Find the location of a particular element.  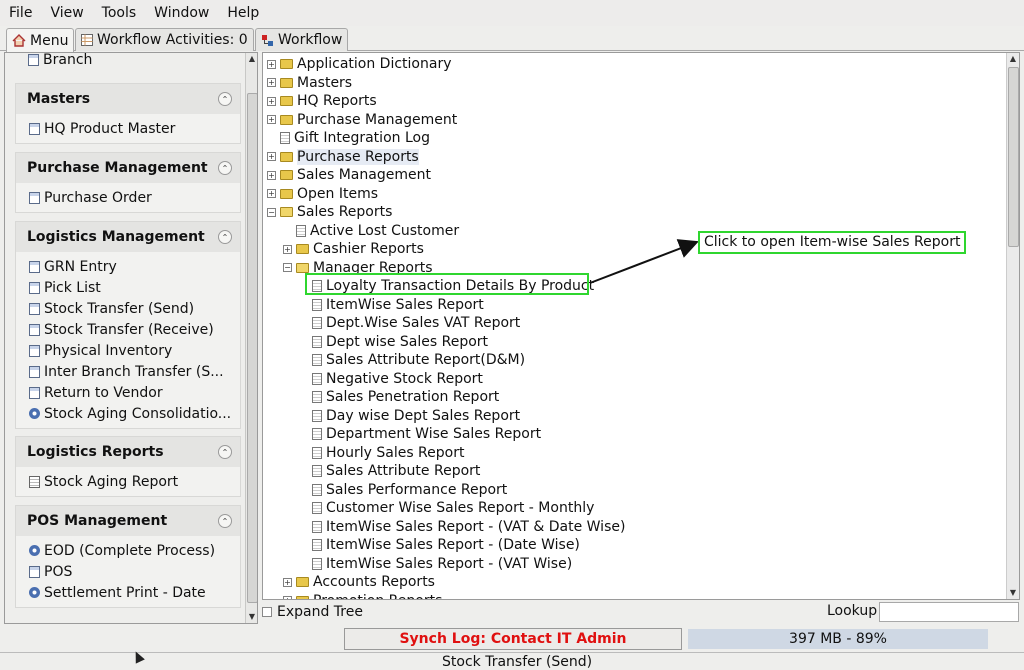

tree-node: + Masters is located at coordinates (309, 83).